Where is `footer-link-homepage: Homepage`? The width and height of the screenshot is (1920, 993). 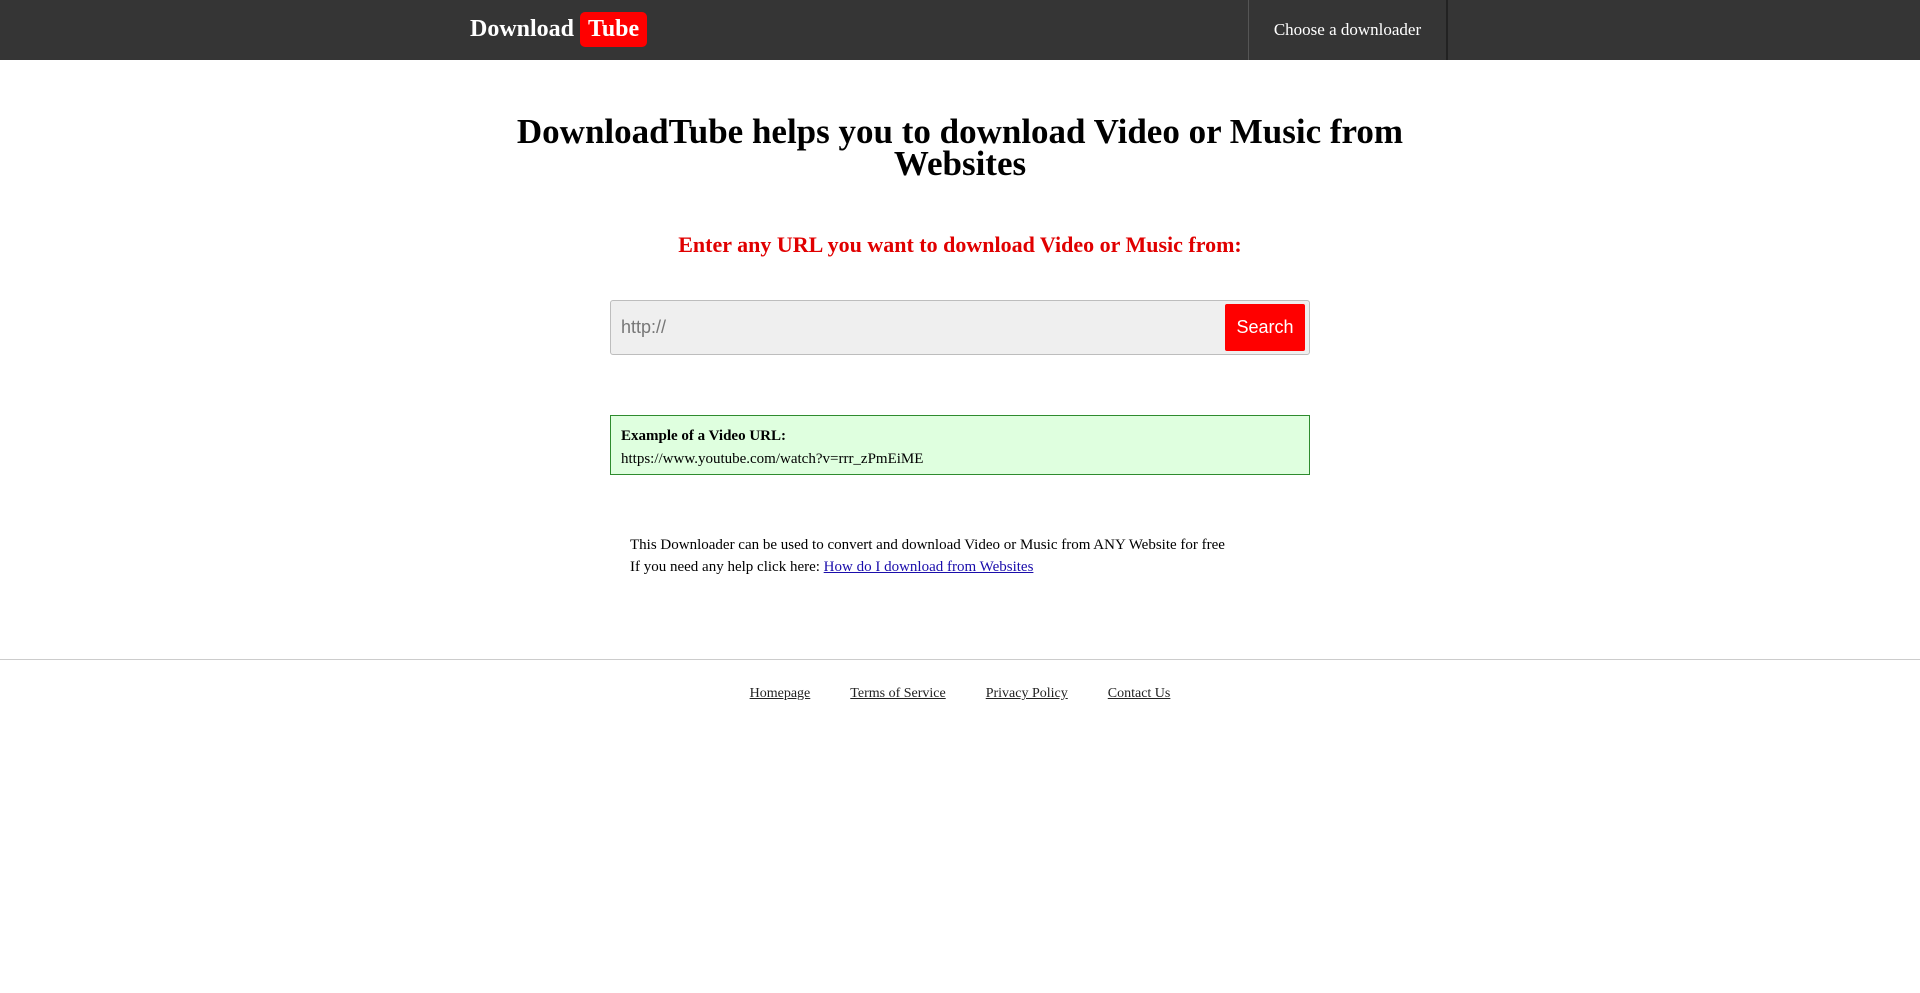
footer-link-homepage: Homepage is located at coordinates (780, 694).